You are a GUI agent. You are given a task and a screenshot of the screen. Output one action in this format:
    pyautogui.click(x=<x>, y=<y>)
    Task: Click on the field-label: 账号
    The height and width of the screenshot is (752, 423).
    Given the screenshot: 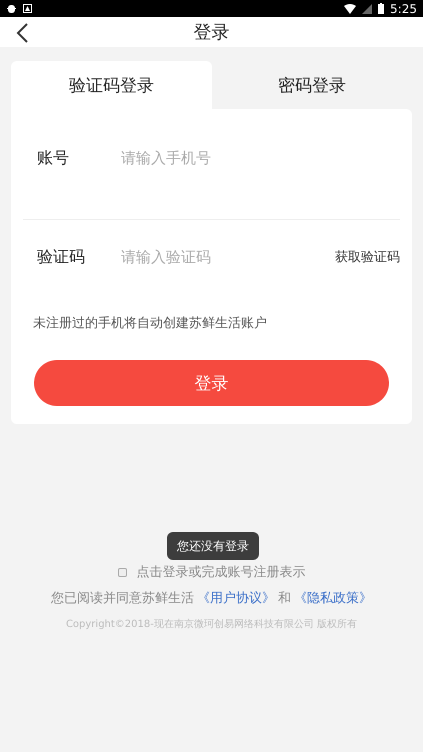 What is the action you would take?
    pyautogui.click(x=53, y=158)
    